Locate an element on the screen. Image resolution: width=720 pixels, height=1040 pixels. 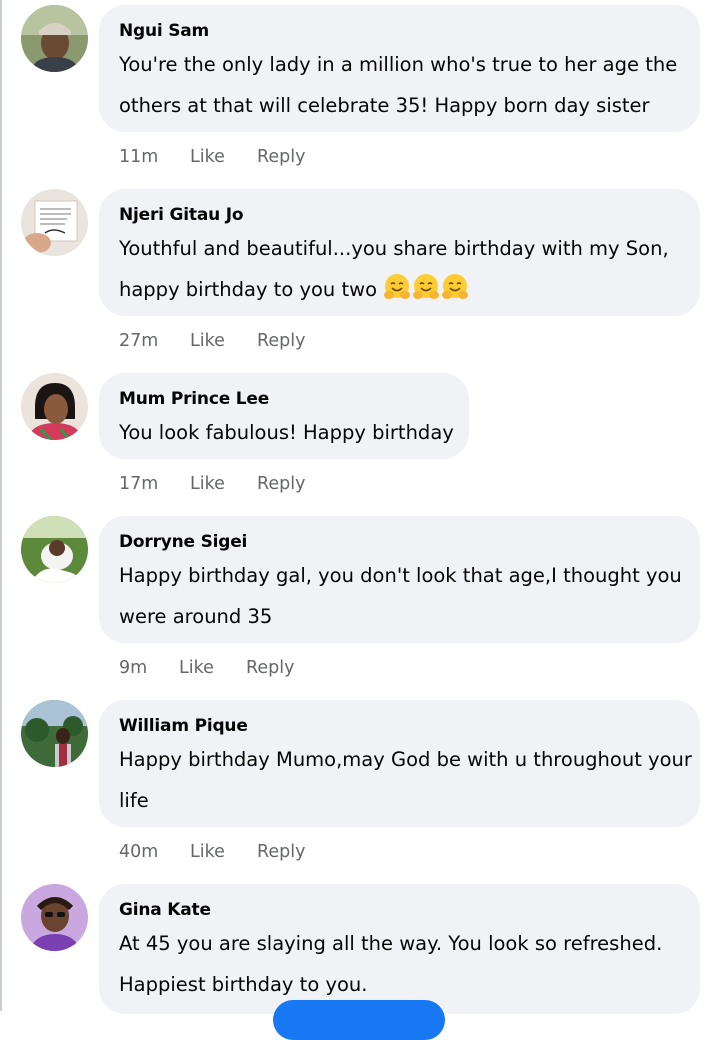
comment-text-line: life is located at coordinates (134, 800).